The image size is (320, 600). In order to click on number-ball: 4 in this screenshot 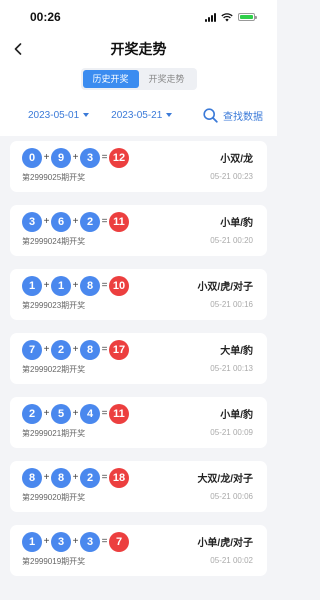, I will do `click(90, 413)`.